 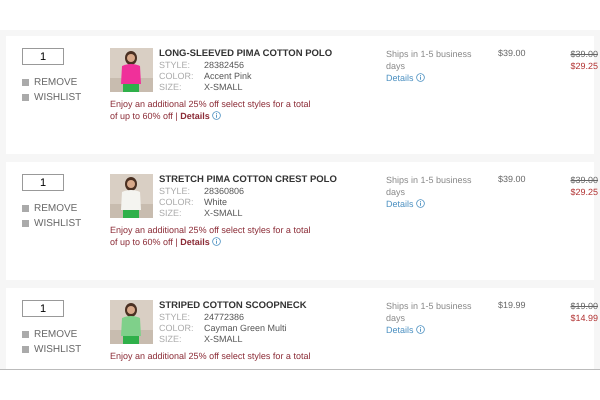 What do you see at coordinates (225, 65) in the screenshot?
I see `spec-value: 28382456` at bounding box center [225, 65].